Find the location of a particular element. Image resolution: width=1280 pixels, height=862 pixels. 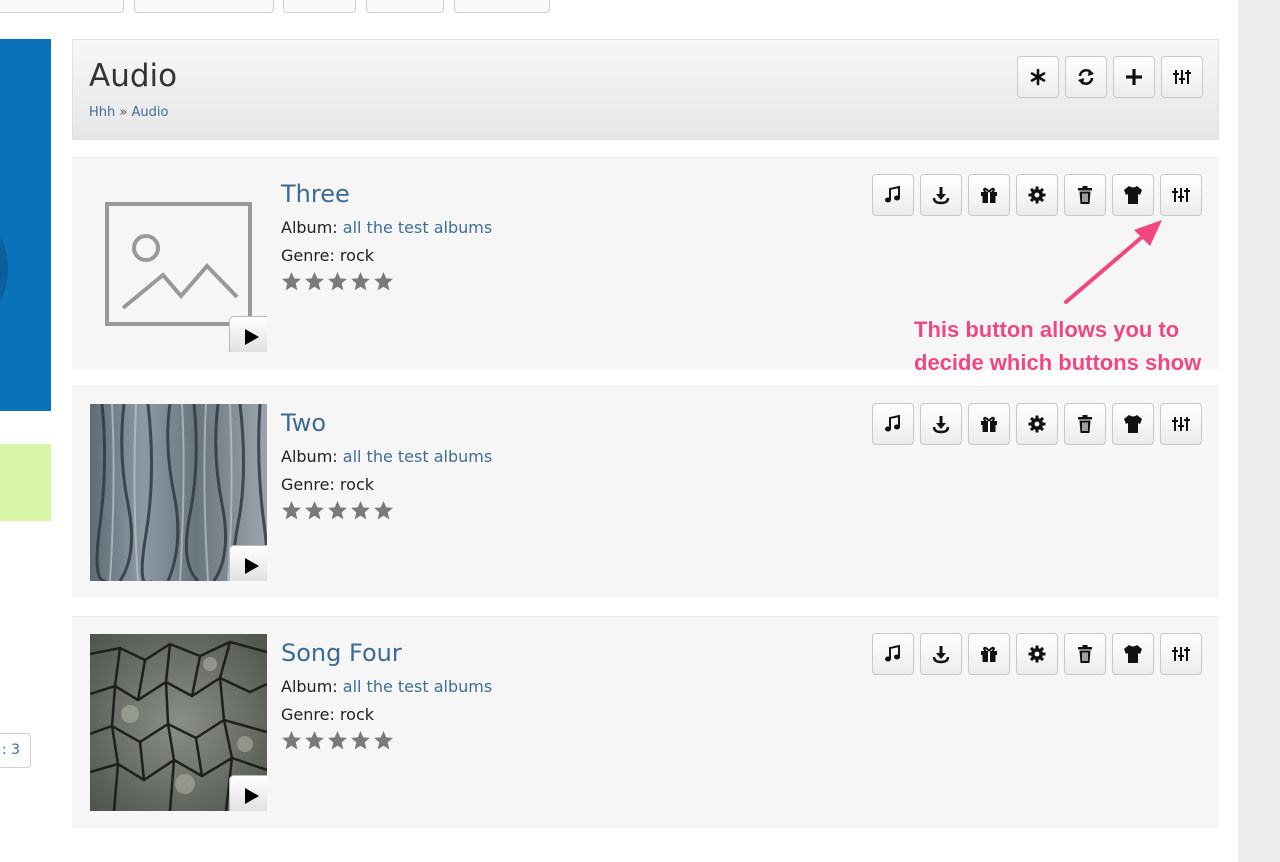

annotation-line-2: decide which buttons show is located at coordinates (1058, 362).